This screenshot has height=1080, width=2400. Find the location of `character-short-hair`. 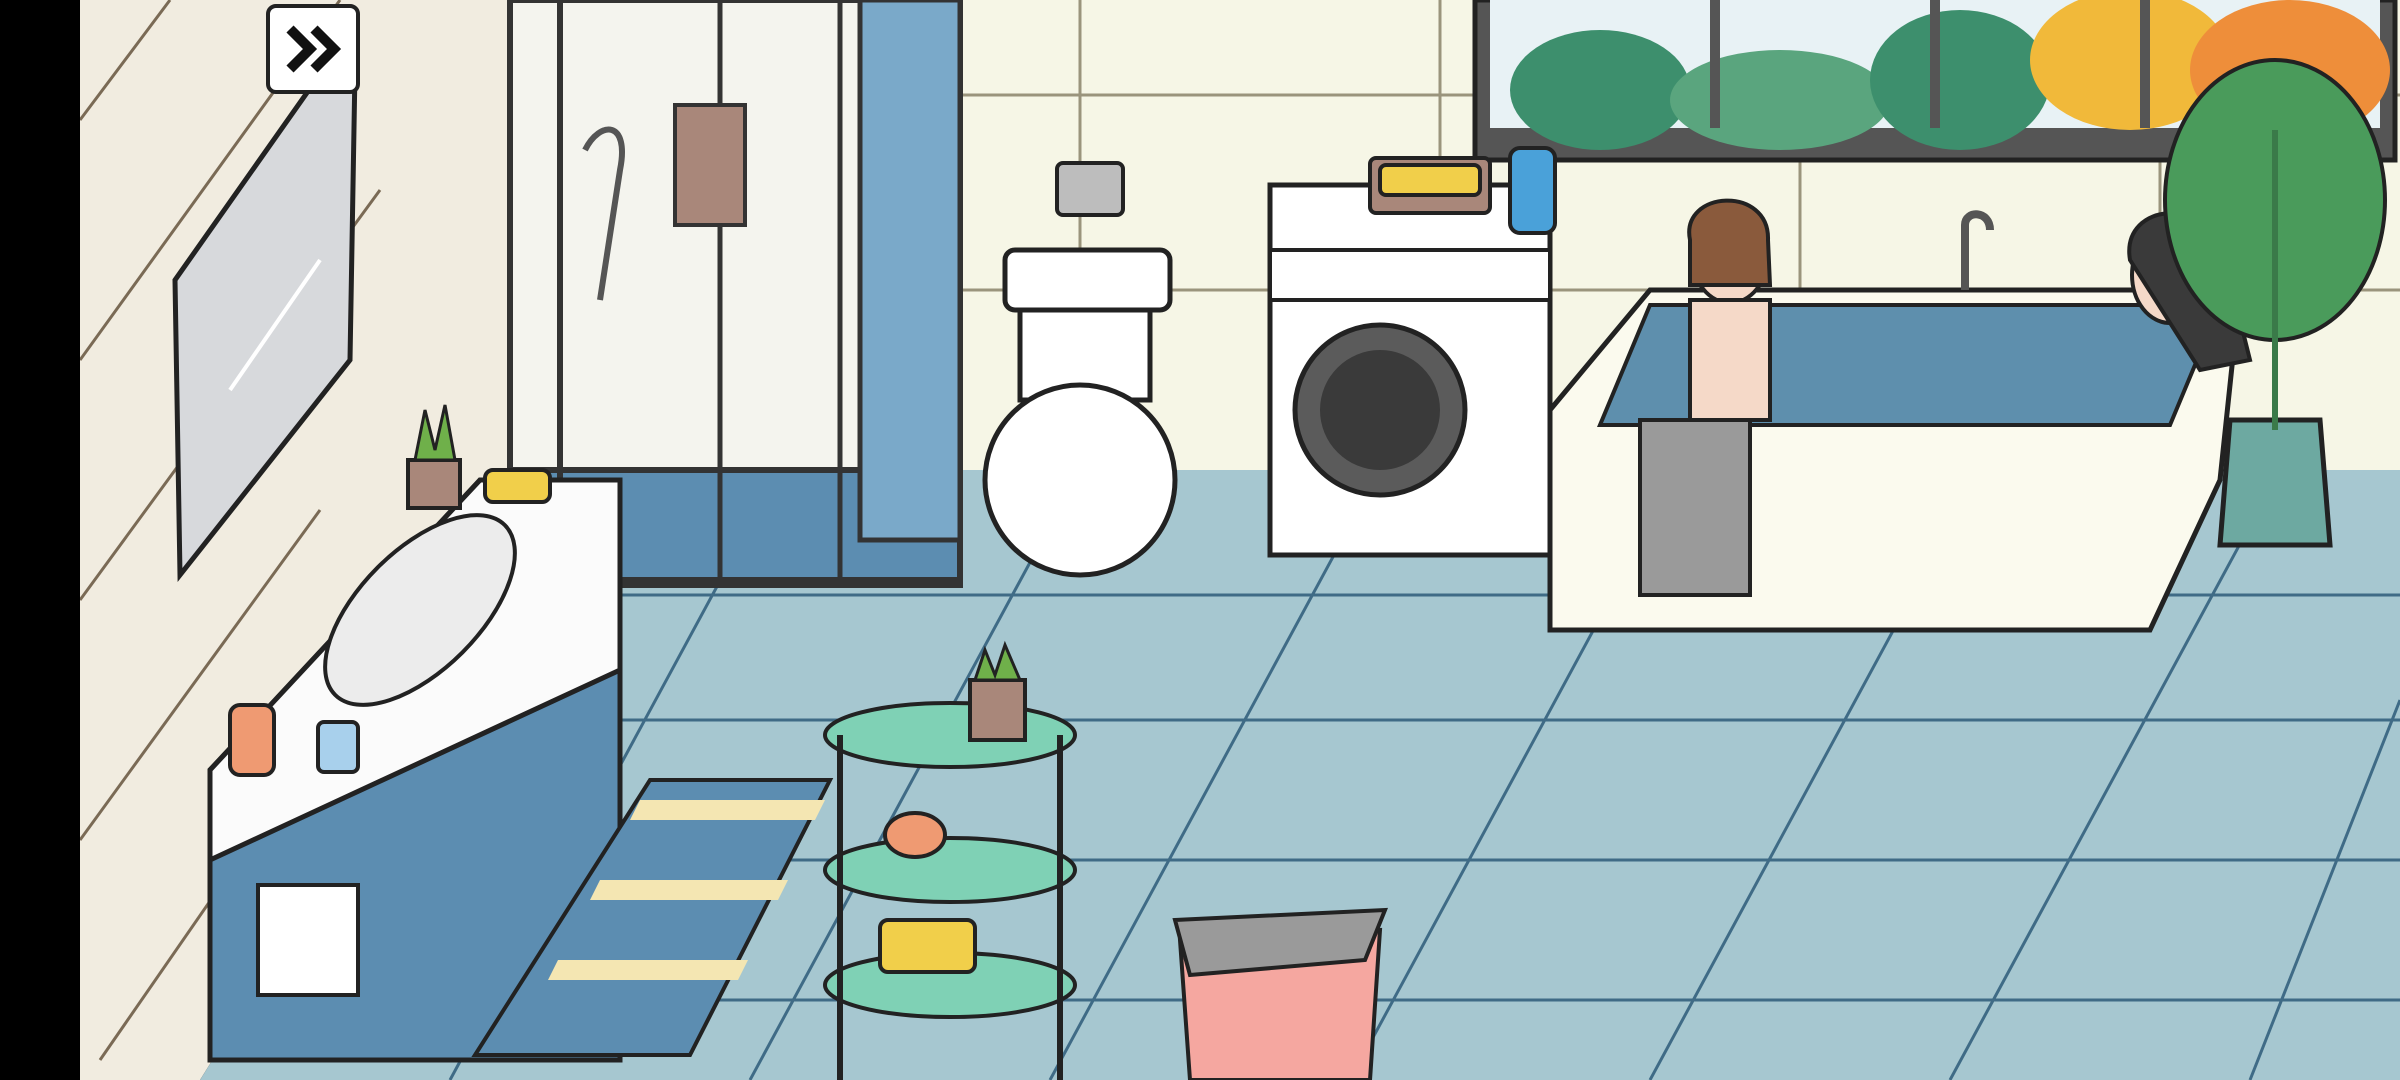

character-short-hair is located at coordinates (1730, 310).